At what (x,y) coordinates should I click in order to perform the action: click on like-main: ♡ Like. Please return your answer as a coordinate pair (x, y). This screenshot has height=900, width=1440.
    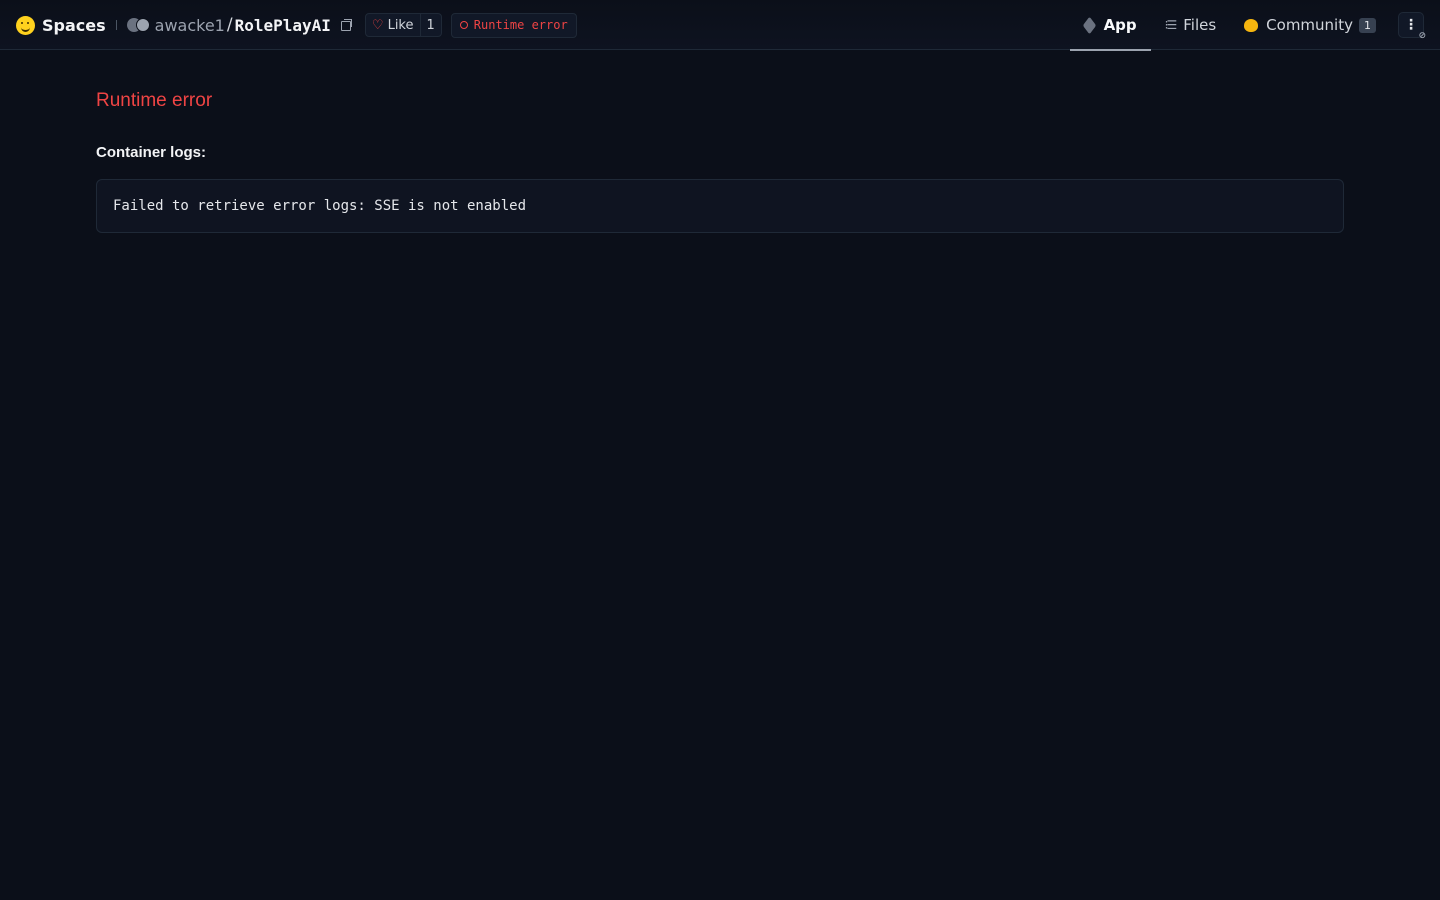
    Looking at the image, I should click on (393, 25).